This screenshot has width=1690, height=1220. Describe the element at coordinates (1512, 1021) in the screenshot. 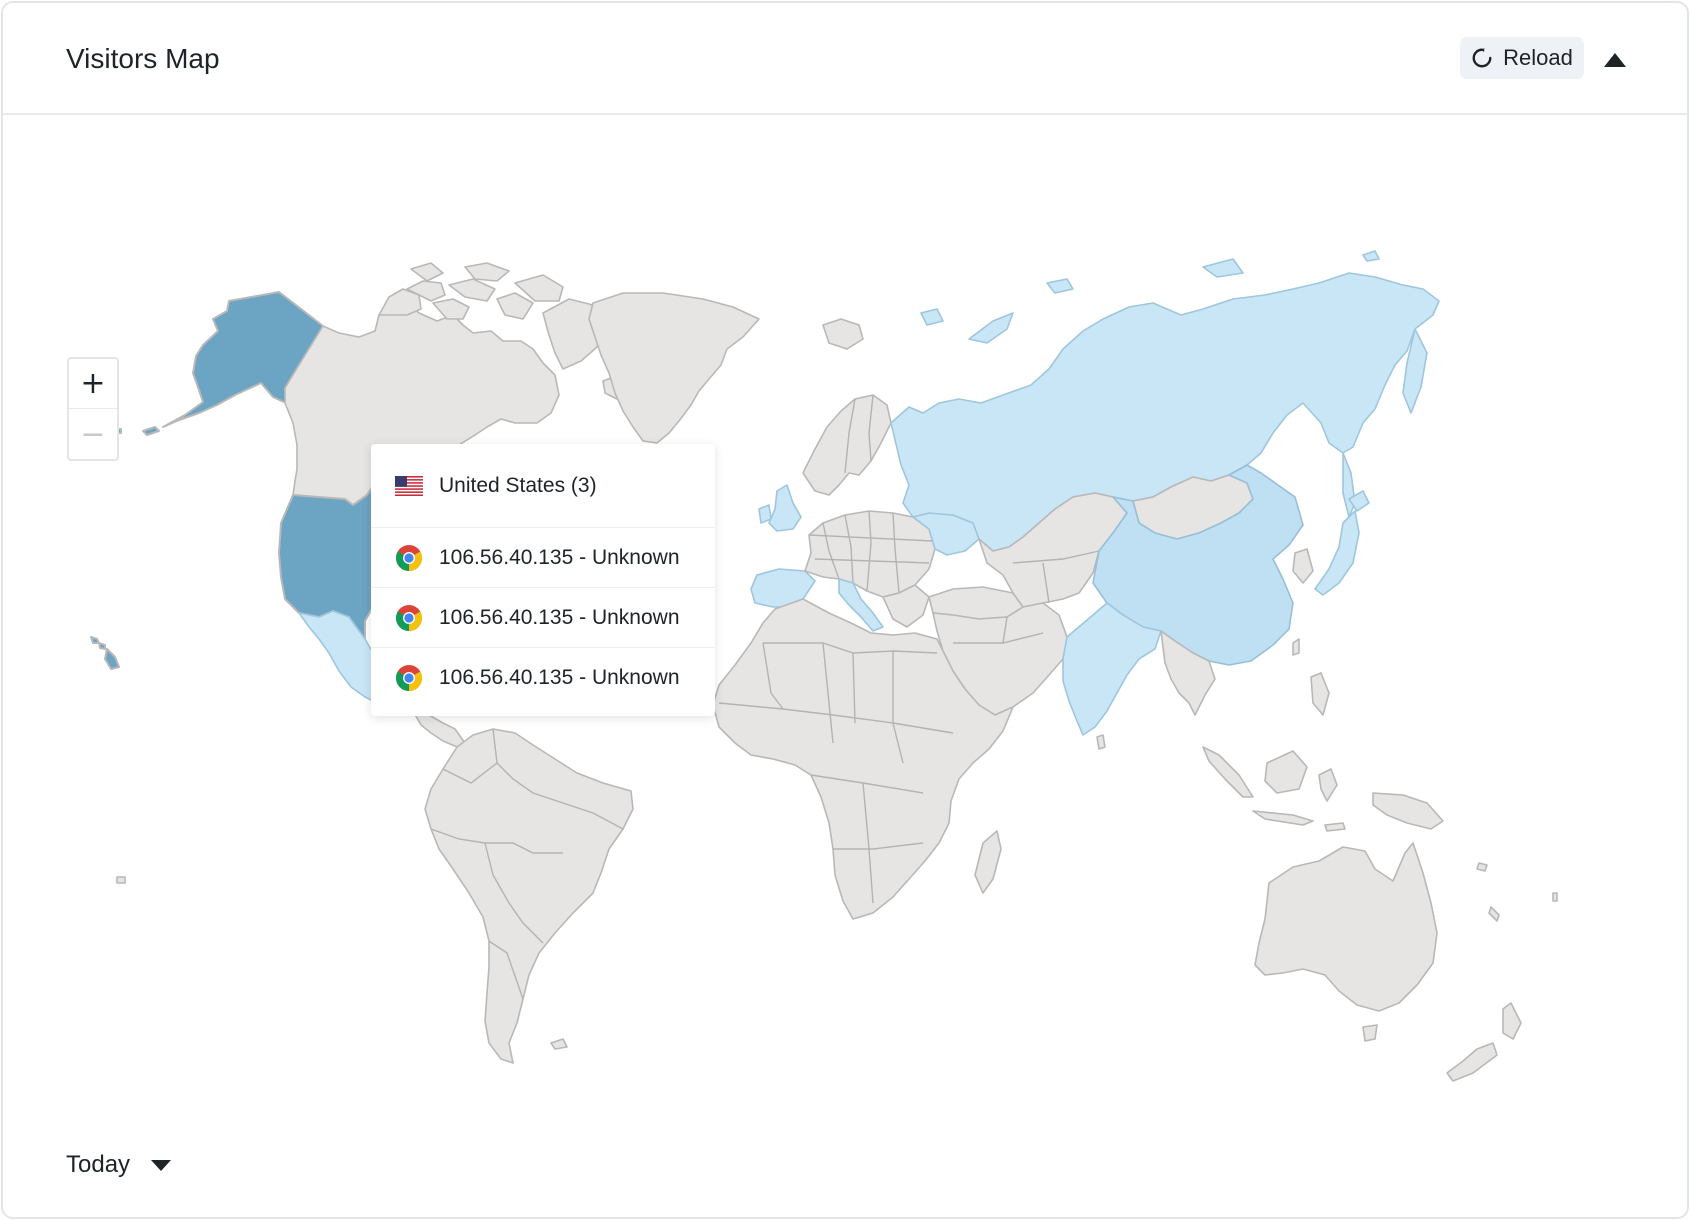

I see `country-new-zealand` at that location.